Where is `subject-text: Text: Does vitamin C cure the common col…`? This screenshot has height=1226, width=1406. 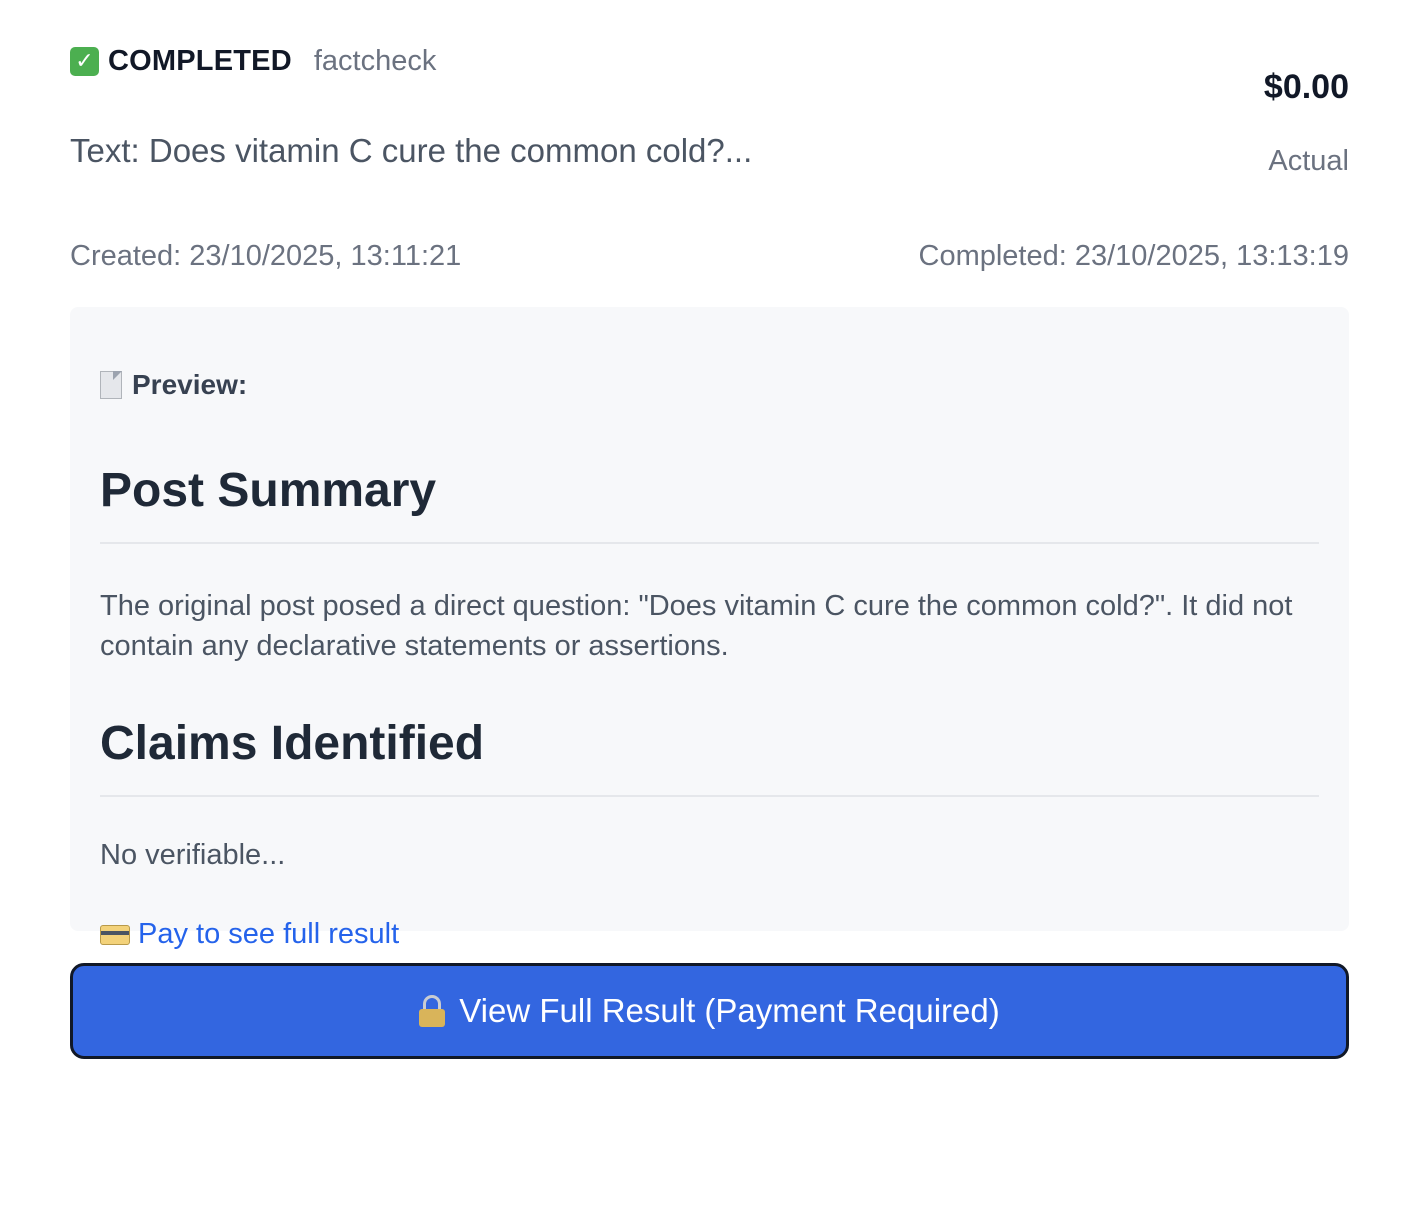 subject-text: Text: Does vitamin C cure the common col… is located at coordinates (411, 150).